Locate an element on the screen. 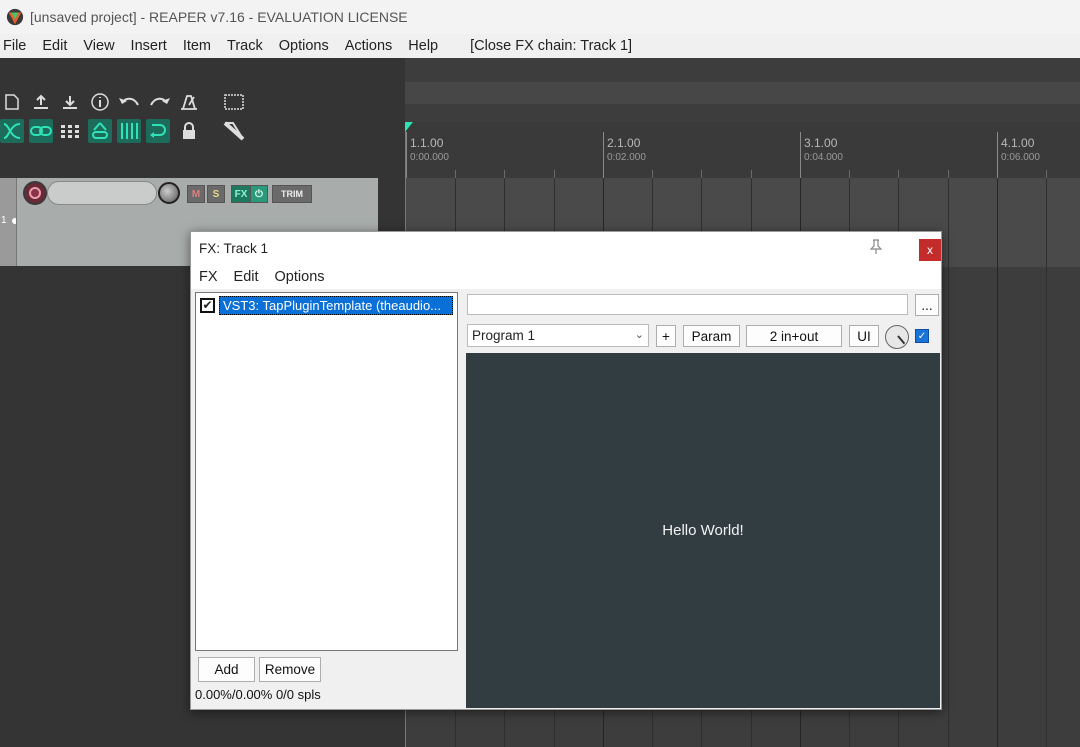 The height and width of the screenshot is (747, 1080). record-arm-icon is located at coordinates (35, 193).